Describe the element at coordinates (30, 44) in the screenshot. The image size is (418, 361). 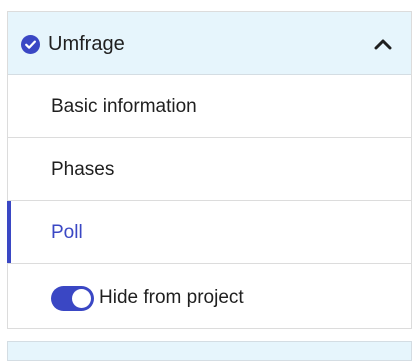
I see `check-circle-icon` at that location.